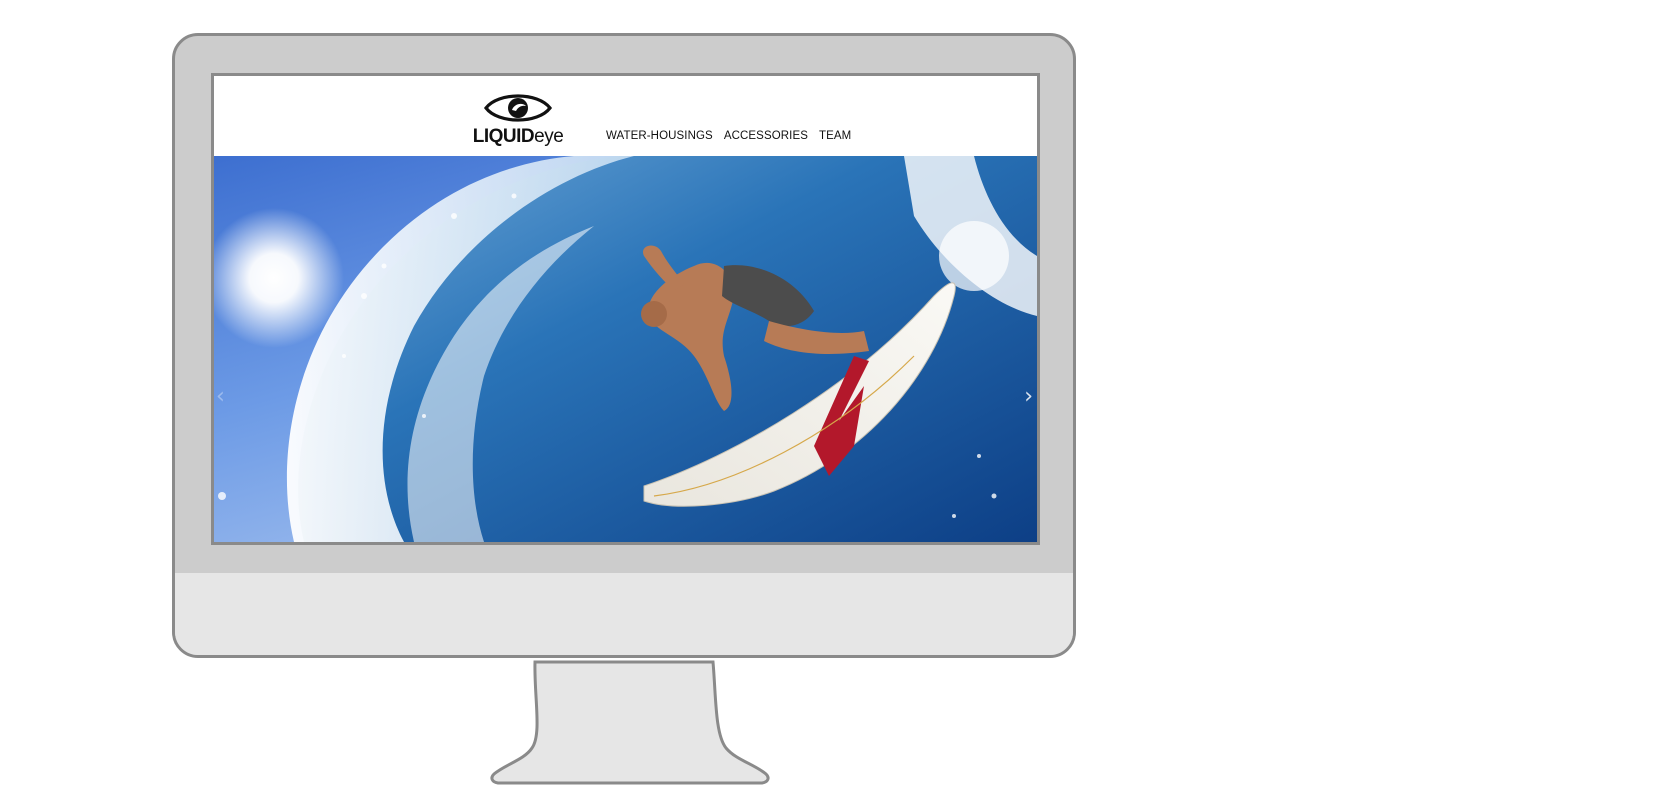 The width and height of the screenshot is (1680, 800). What do you see at coordinates (624, 614) in the screenshot?
I see `monitor-chin` at bounding box center [624, 614].